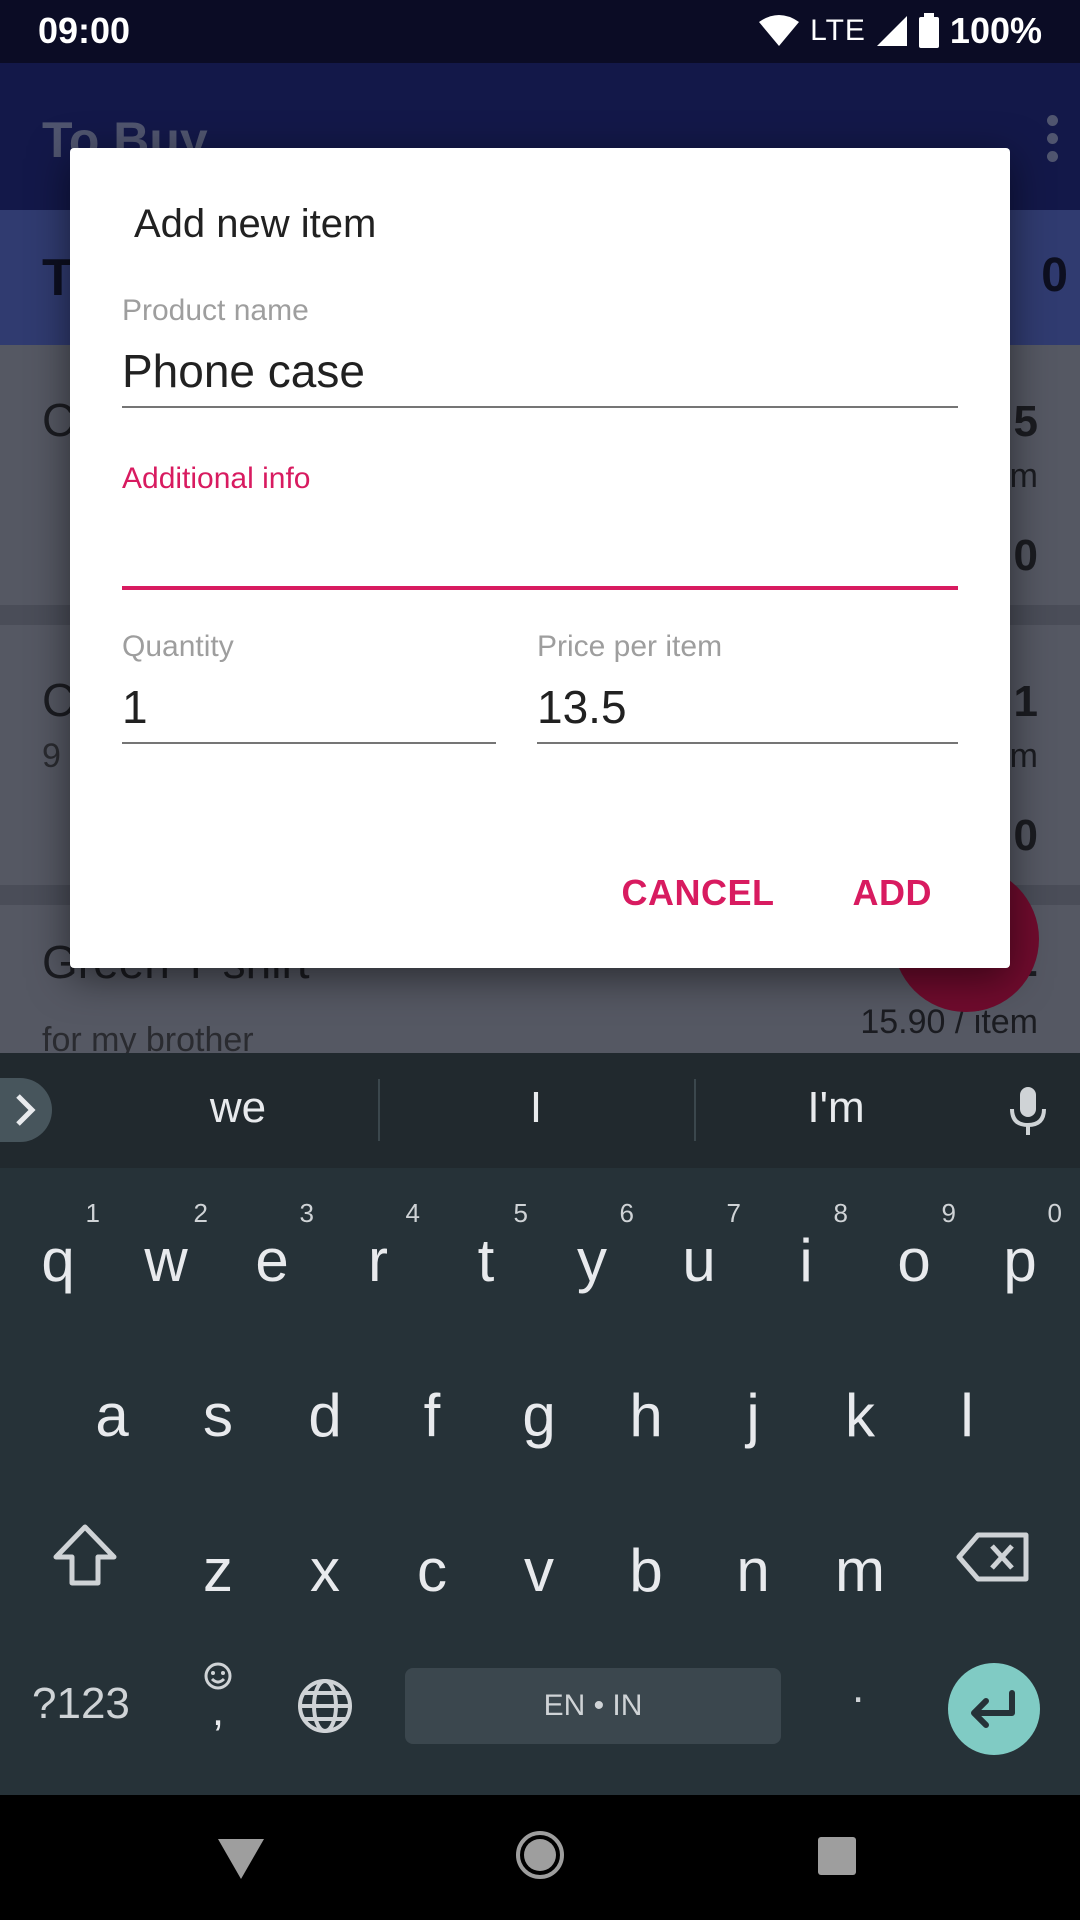 The width and height of the screenshot is (1080, 1920). What do you see at coordinates (836, 1108) in the screenshot?
I see `suggestion-3: I'm` at bounding box center [836, 1108].